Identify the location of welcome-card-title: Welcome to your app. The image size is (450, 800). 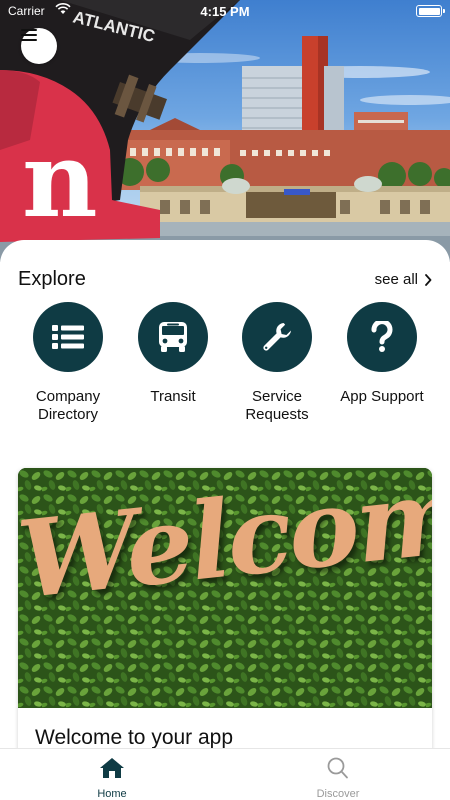
(134, 737).